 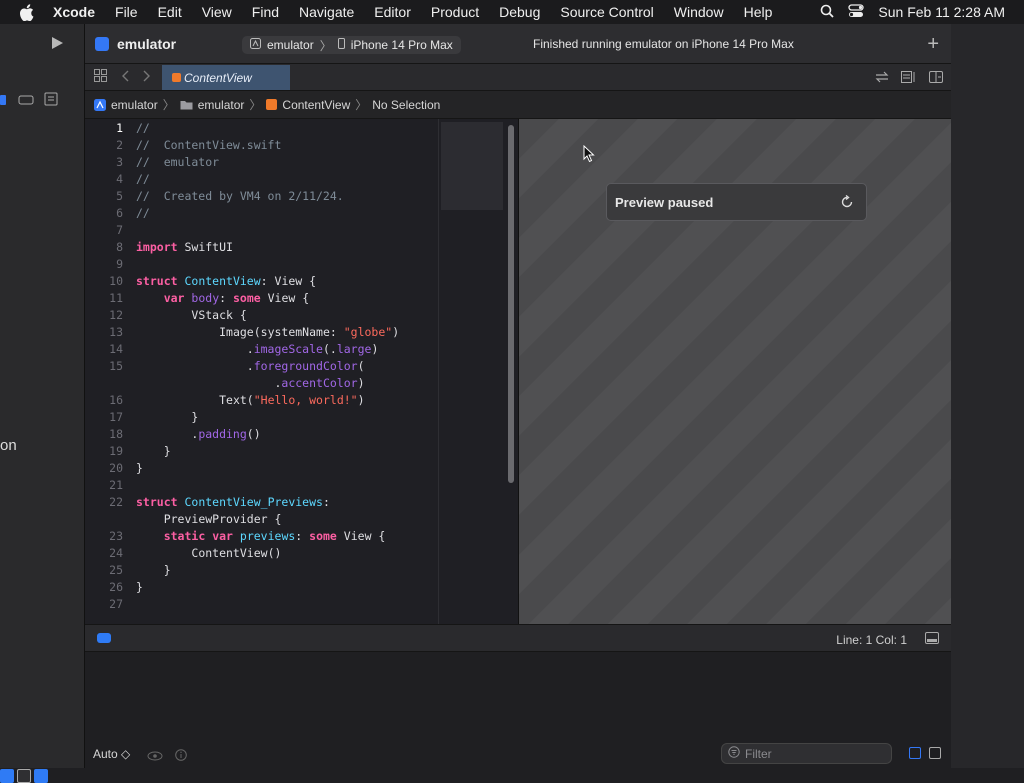 What do you see at coordinates (170, 12) in the screenshot?
I see `menu-edit: Edit` at bounding box center [170, 12].